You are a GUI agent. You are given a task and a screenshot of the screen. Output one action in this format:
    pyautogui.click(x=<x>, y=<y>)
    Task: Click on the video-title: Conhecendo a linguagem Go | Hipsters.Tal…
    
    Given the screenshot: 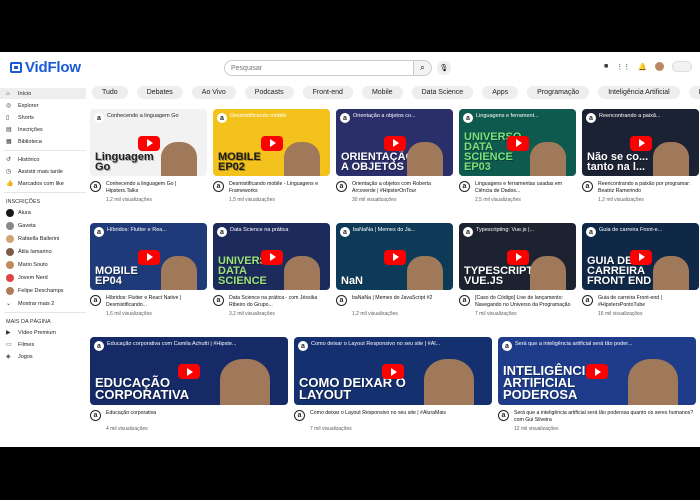 What is the action you would take?
    pyautogui.click(x=156, y=187)
    